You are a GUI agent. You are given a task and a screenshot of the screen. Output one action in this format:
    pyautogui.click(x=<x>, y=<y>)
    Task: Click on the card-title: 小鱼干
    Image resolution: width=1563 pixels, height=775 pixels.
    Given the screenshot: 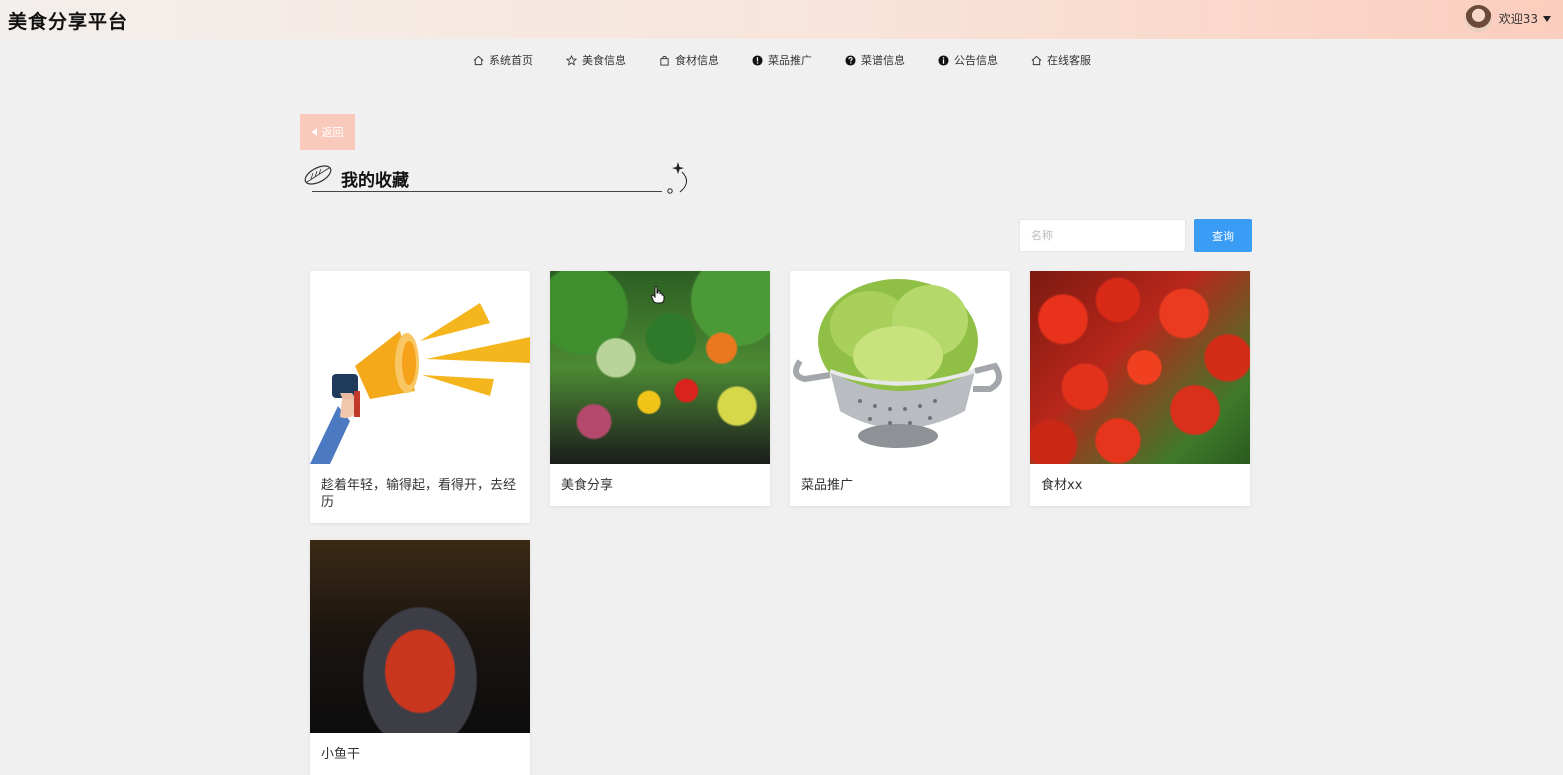 What is the action you would take?
    pyautogui.click(x=420, y=754)
    